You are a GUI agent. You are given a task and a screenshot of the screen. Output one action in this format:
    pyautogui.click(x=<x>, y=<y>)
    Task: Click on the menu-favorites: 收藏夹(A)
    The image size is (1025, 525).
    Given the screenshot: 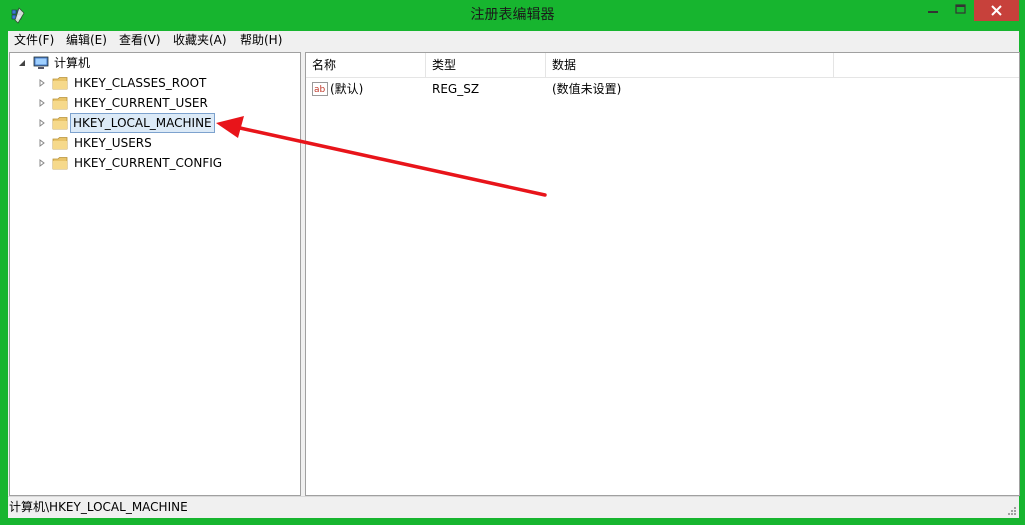 What is the action you would take?
    pyautogui.click(x=200, y=40)
    